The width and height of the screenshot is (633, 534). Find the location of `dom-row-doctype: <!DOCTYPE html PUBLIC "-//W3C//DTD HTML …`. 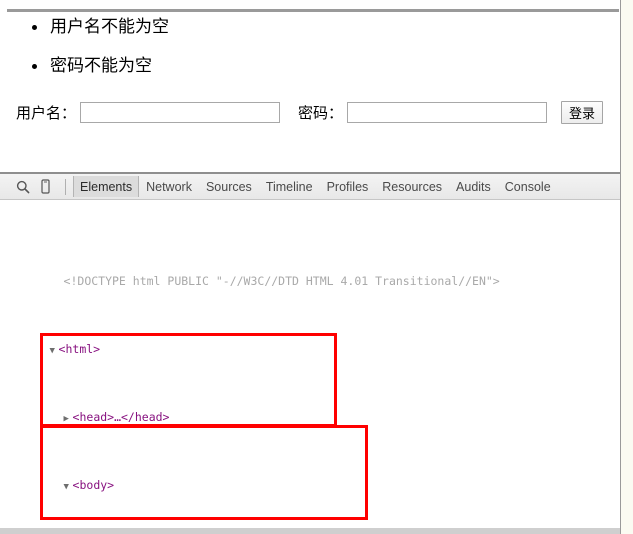

dom-row-doctype: <!DOCTYPE html PUBLIC "-//W3C//DTD HTML … is located at coordinates (310, 272).